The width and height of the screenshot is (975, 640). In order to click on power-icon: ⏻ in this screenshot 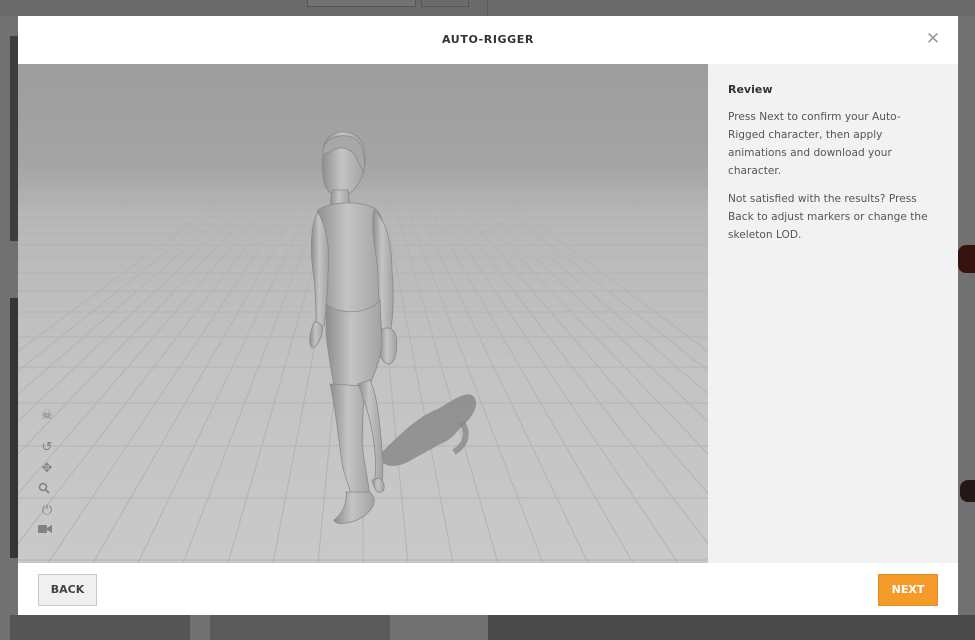, I will do `click(47, 511)`.